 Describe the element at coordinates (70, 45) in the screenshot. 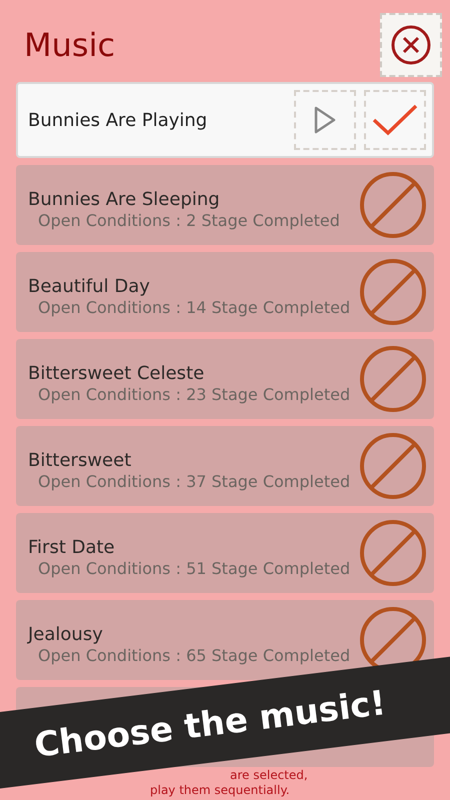

I see `screen-title: Music` at that location.